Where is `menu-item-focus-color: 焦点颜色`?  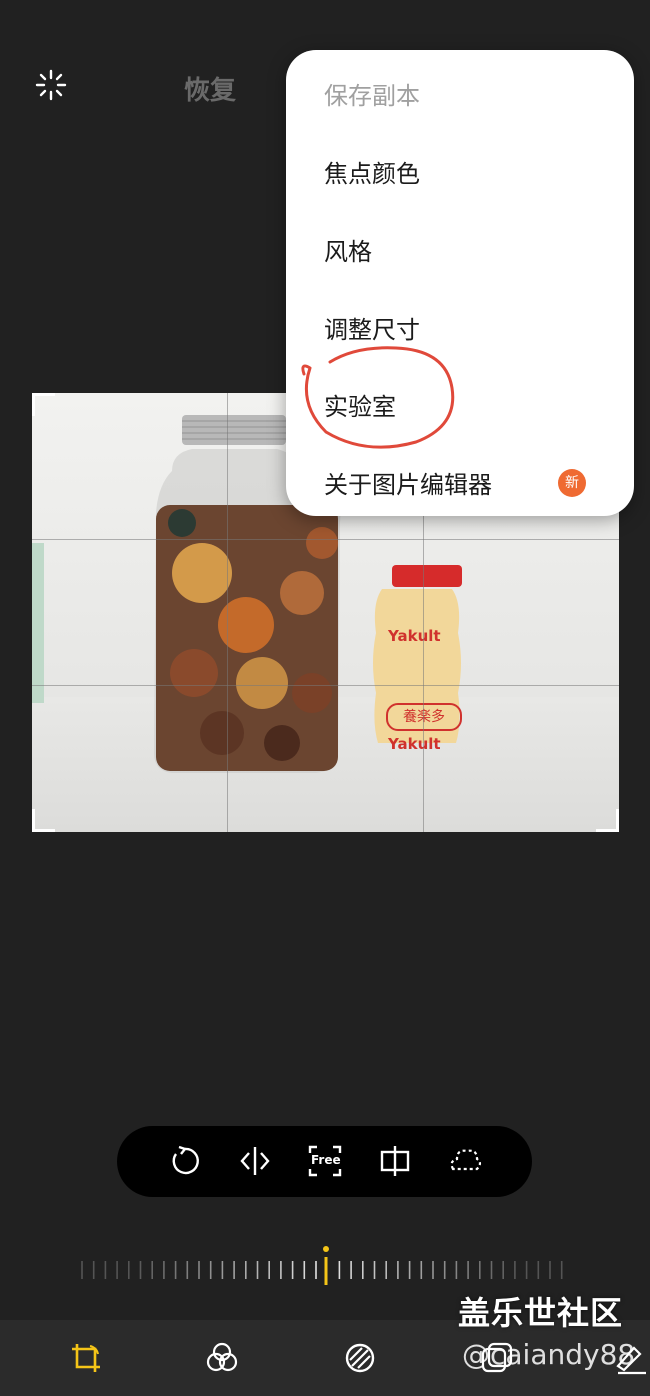 menu-item-focus-color: 焦点颜色 is located at coordinates (372, 171).